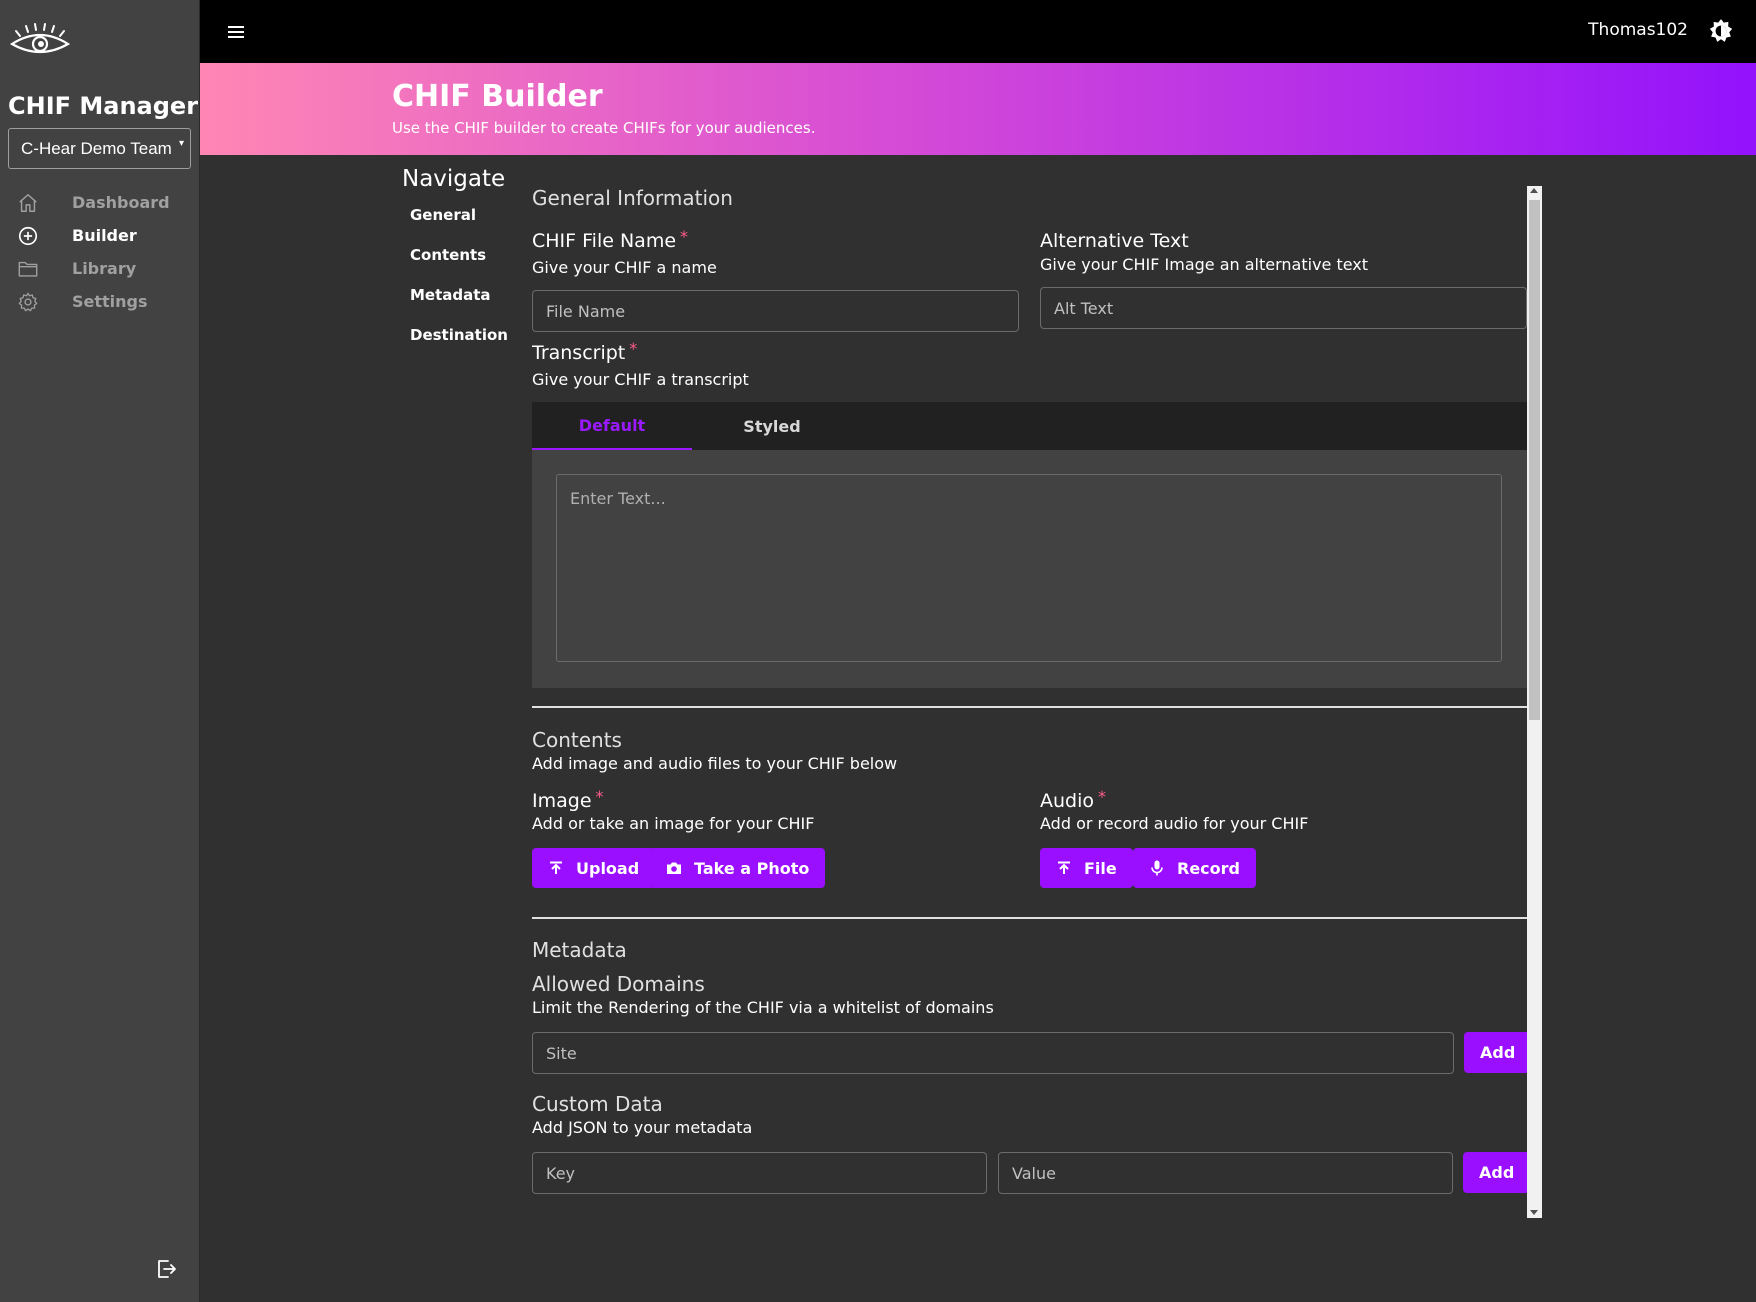 This screenshot has height=1302, width=1756. I want to click on nav-link-general: General, so click(459, 226).